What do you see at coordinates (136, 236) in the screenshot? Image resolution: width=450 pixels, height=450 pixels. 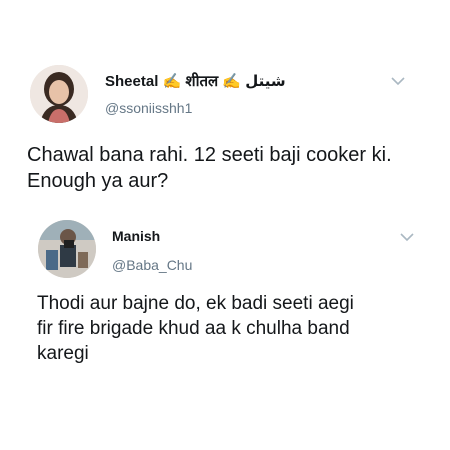 I see `display-name: Manish` at bounding box center [136, 236].